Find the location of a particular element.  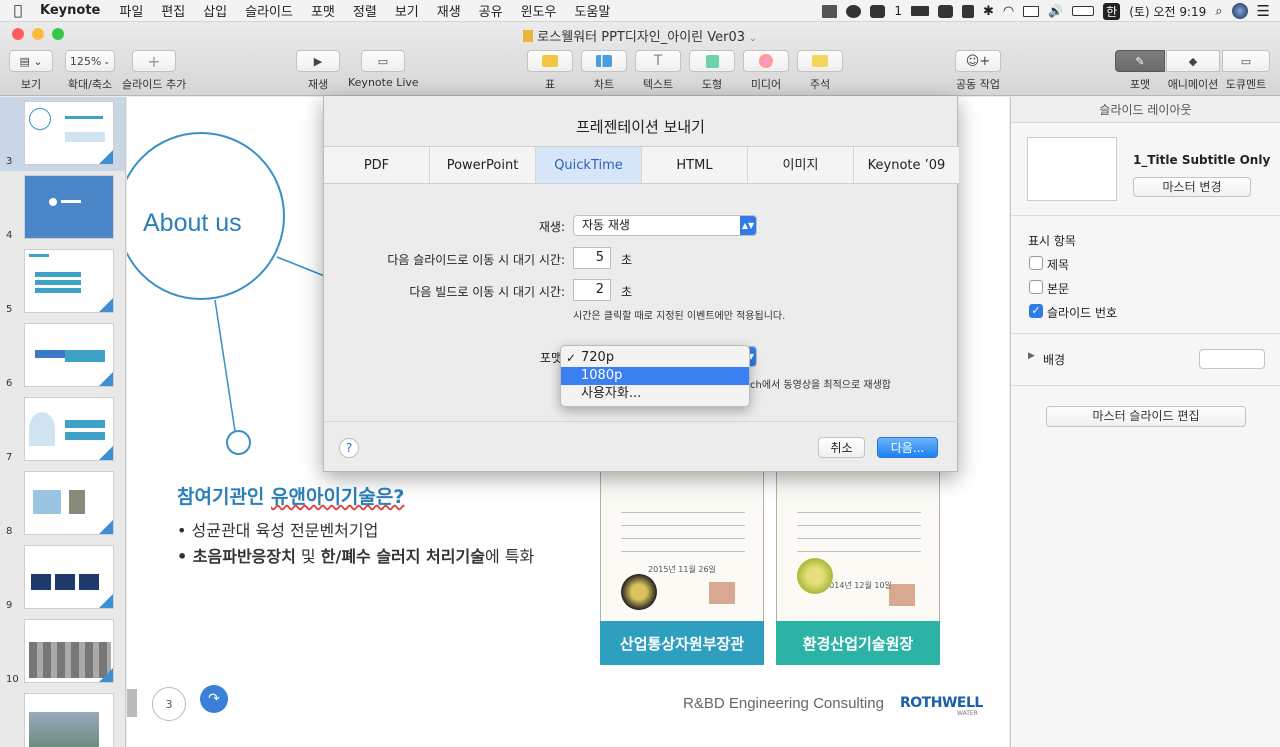

toolbar-table: 표 is located at coordinates (550, 71).